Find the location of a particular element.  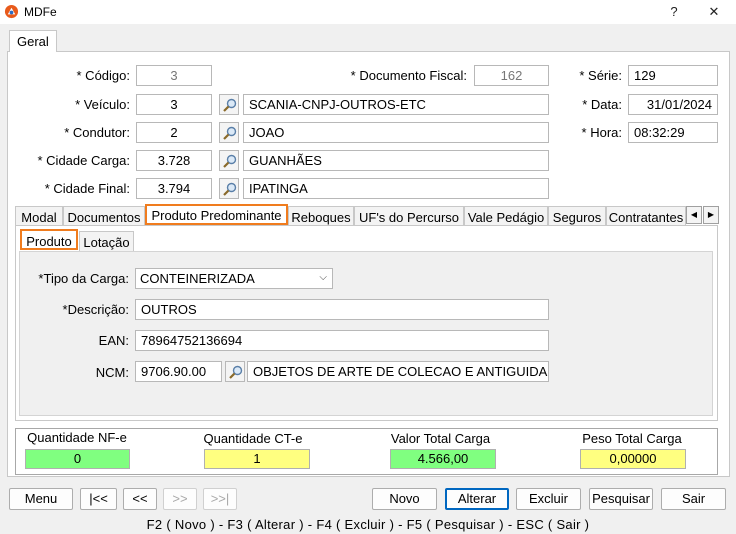

condutor-search-button is located at coordinates (229, 132).